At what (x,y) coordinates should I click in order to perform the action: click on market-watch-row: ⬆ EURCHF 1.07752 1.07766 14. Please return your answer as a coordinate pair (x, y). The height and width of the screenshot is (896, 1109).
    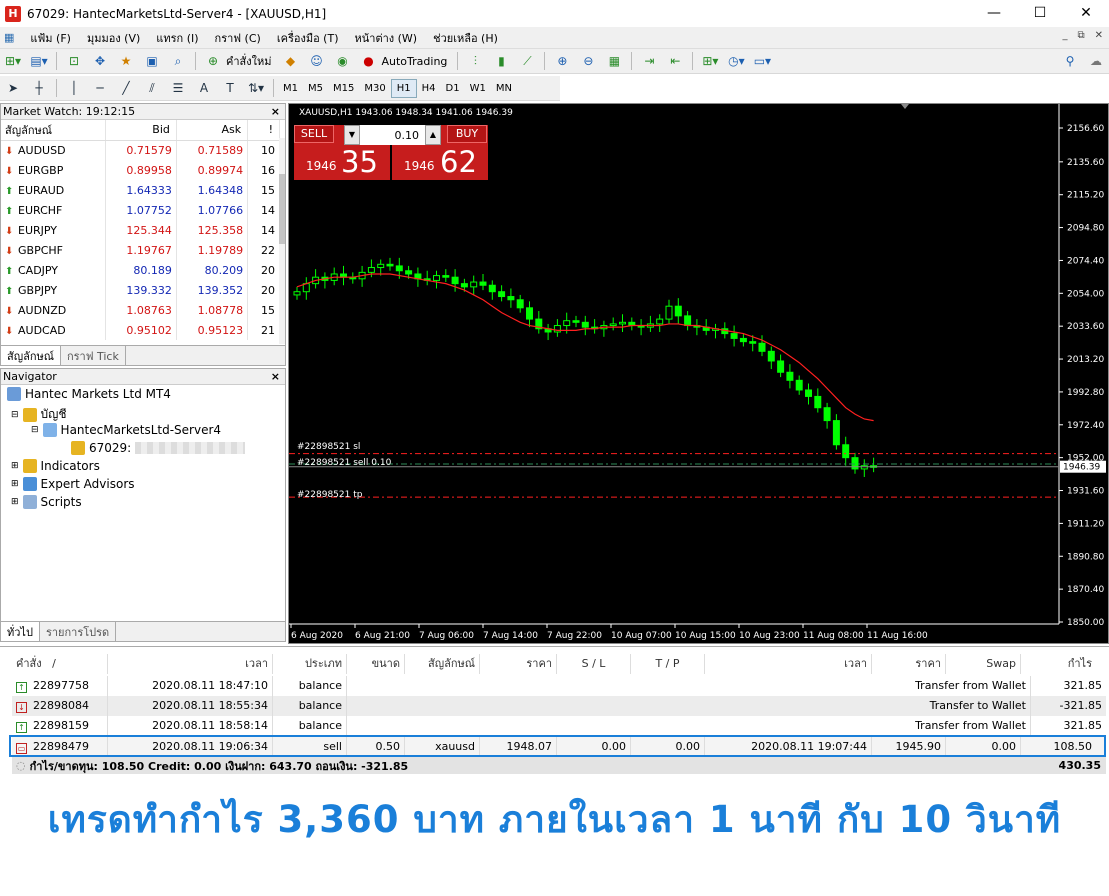
    Looking at the image, I should click on (140, 210).